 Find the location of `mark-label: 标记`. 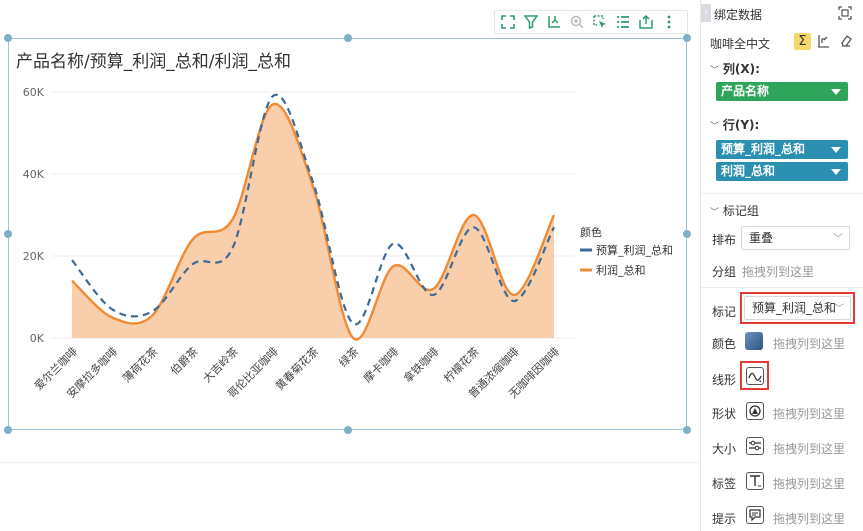

mark-label: 标记 is located at coordinates (724, 312).